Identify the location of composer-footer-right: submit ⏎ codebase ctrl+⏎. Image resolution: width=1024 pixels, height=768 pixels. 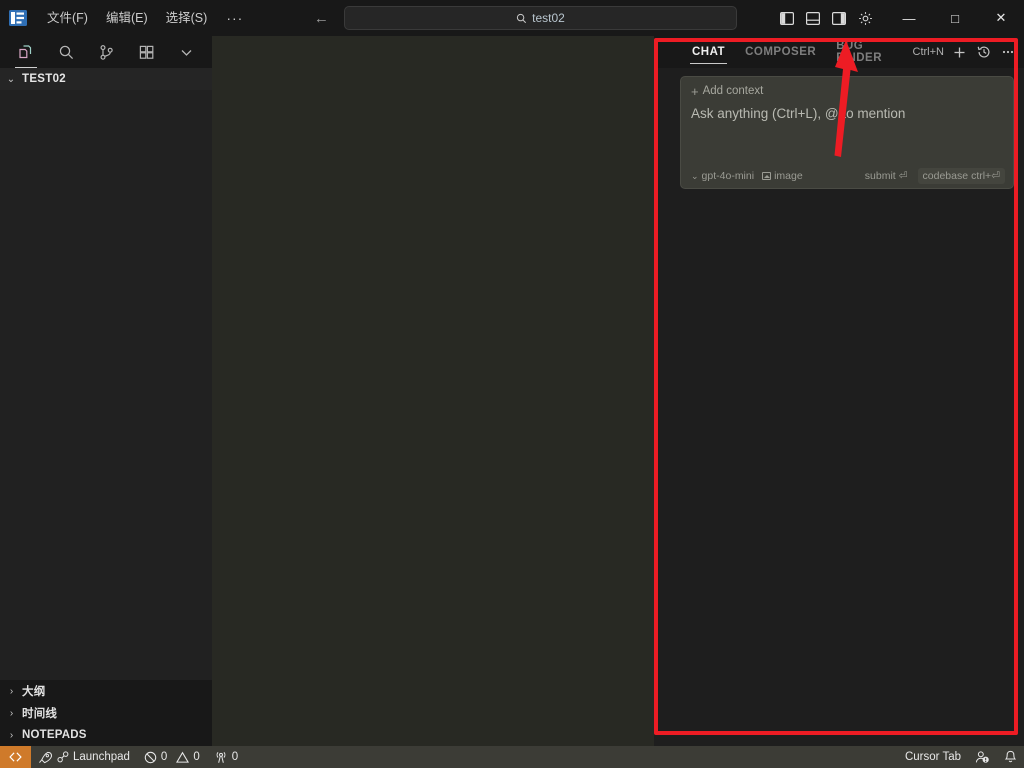
(935, 176).